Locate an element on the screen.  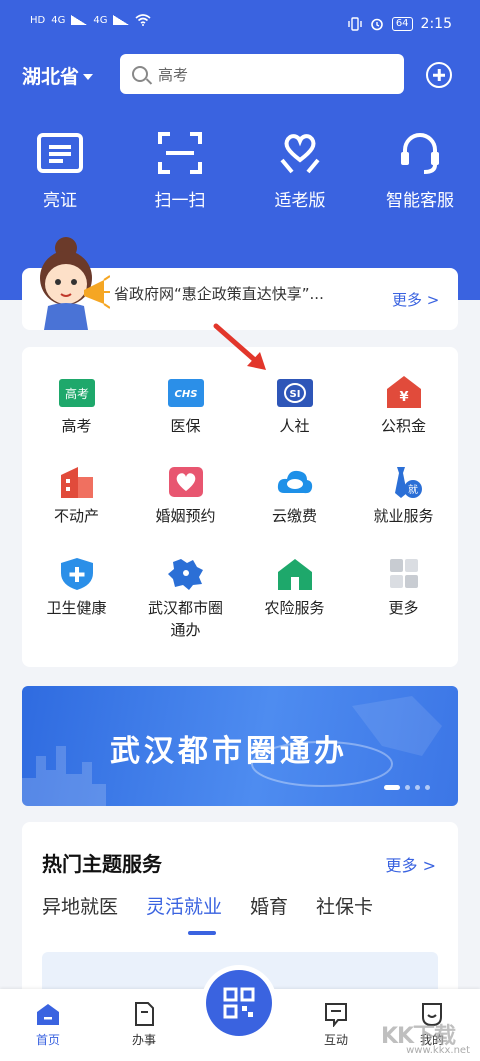
nav-affairs: 办事 is located at coordinates (144, 1024).